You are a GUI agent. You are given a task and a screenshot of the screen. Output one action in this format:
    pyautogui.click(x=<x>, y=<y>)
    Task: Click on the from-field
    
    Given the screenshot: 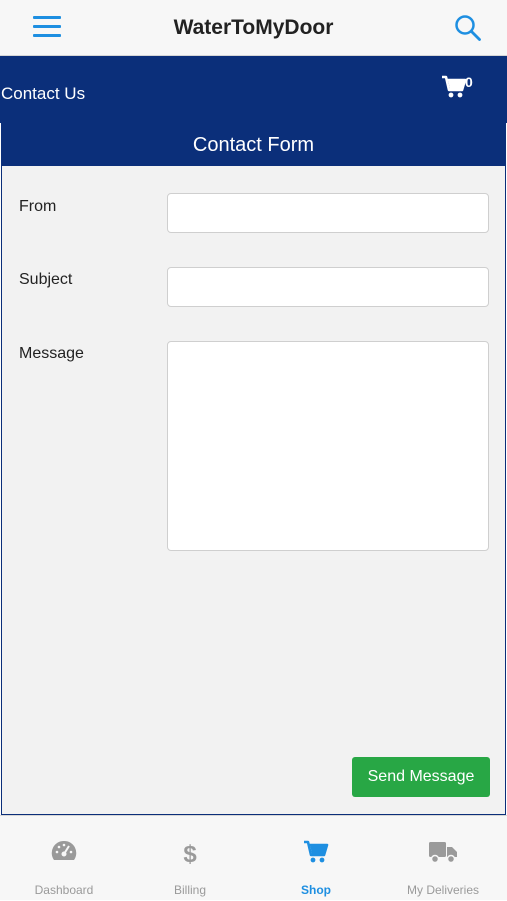 What is the action you would take?
    pyautogui.click(x=328, y=213)
    